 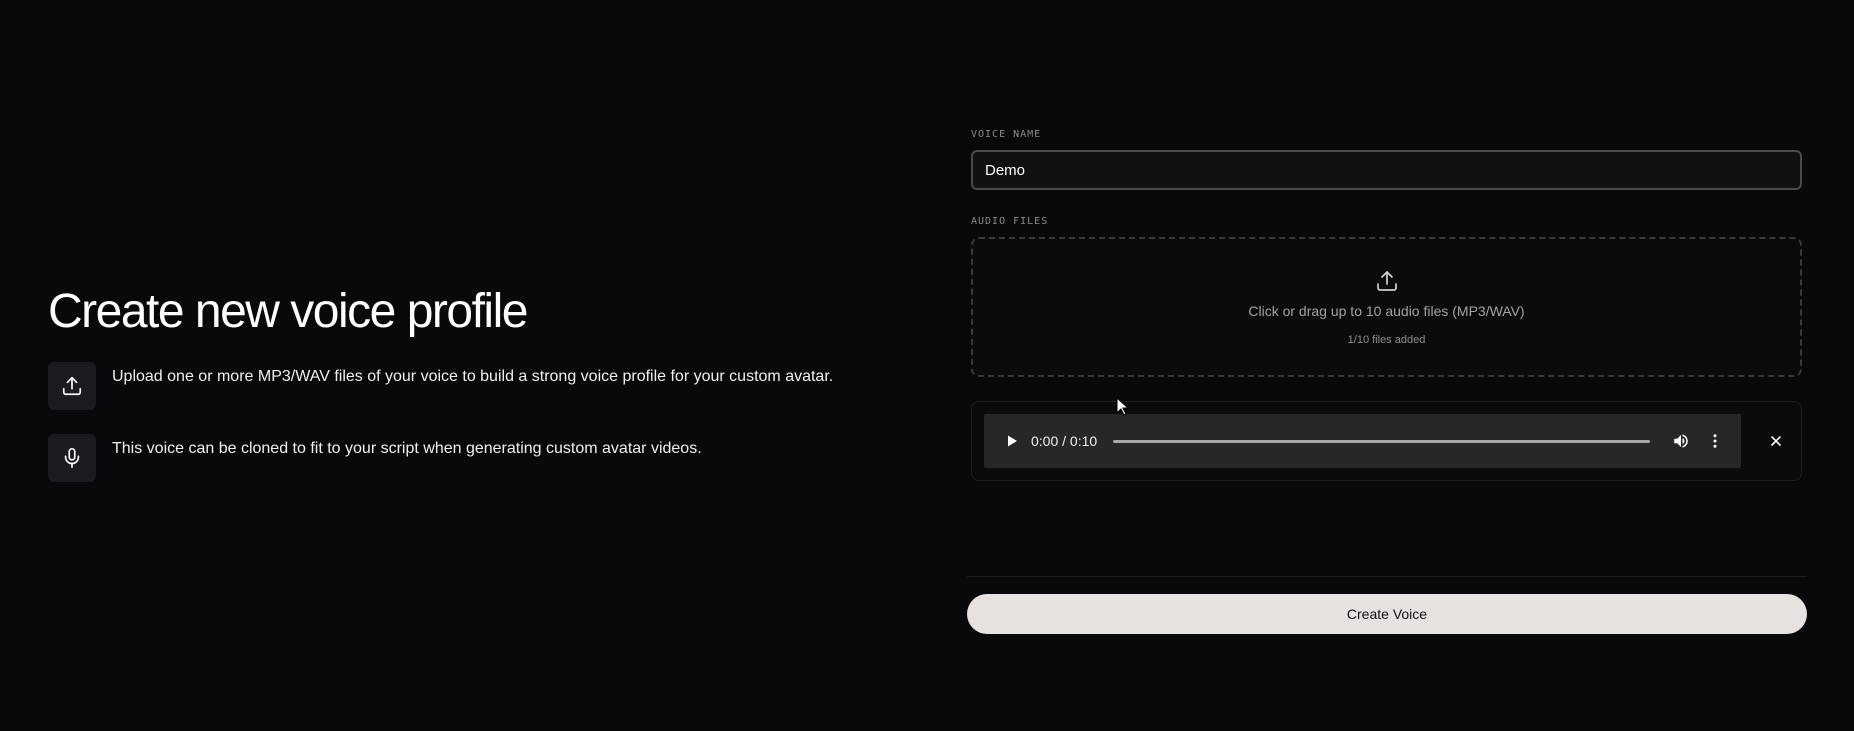 I want to click on audio-progress-bar, so click(x=1381, y=441).